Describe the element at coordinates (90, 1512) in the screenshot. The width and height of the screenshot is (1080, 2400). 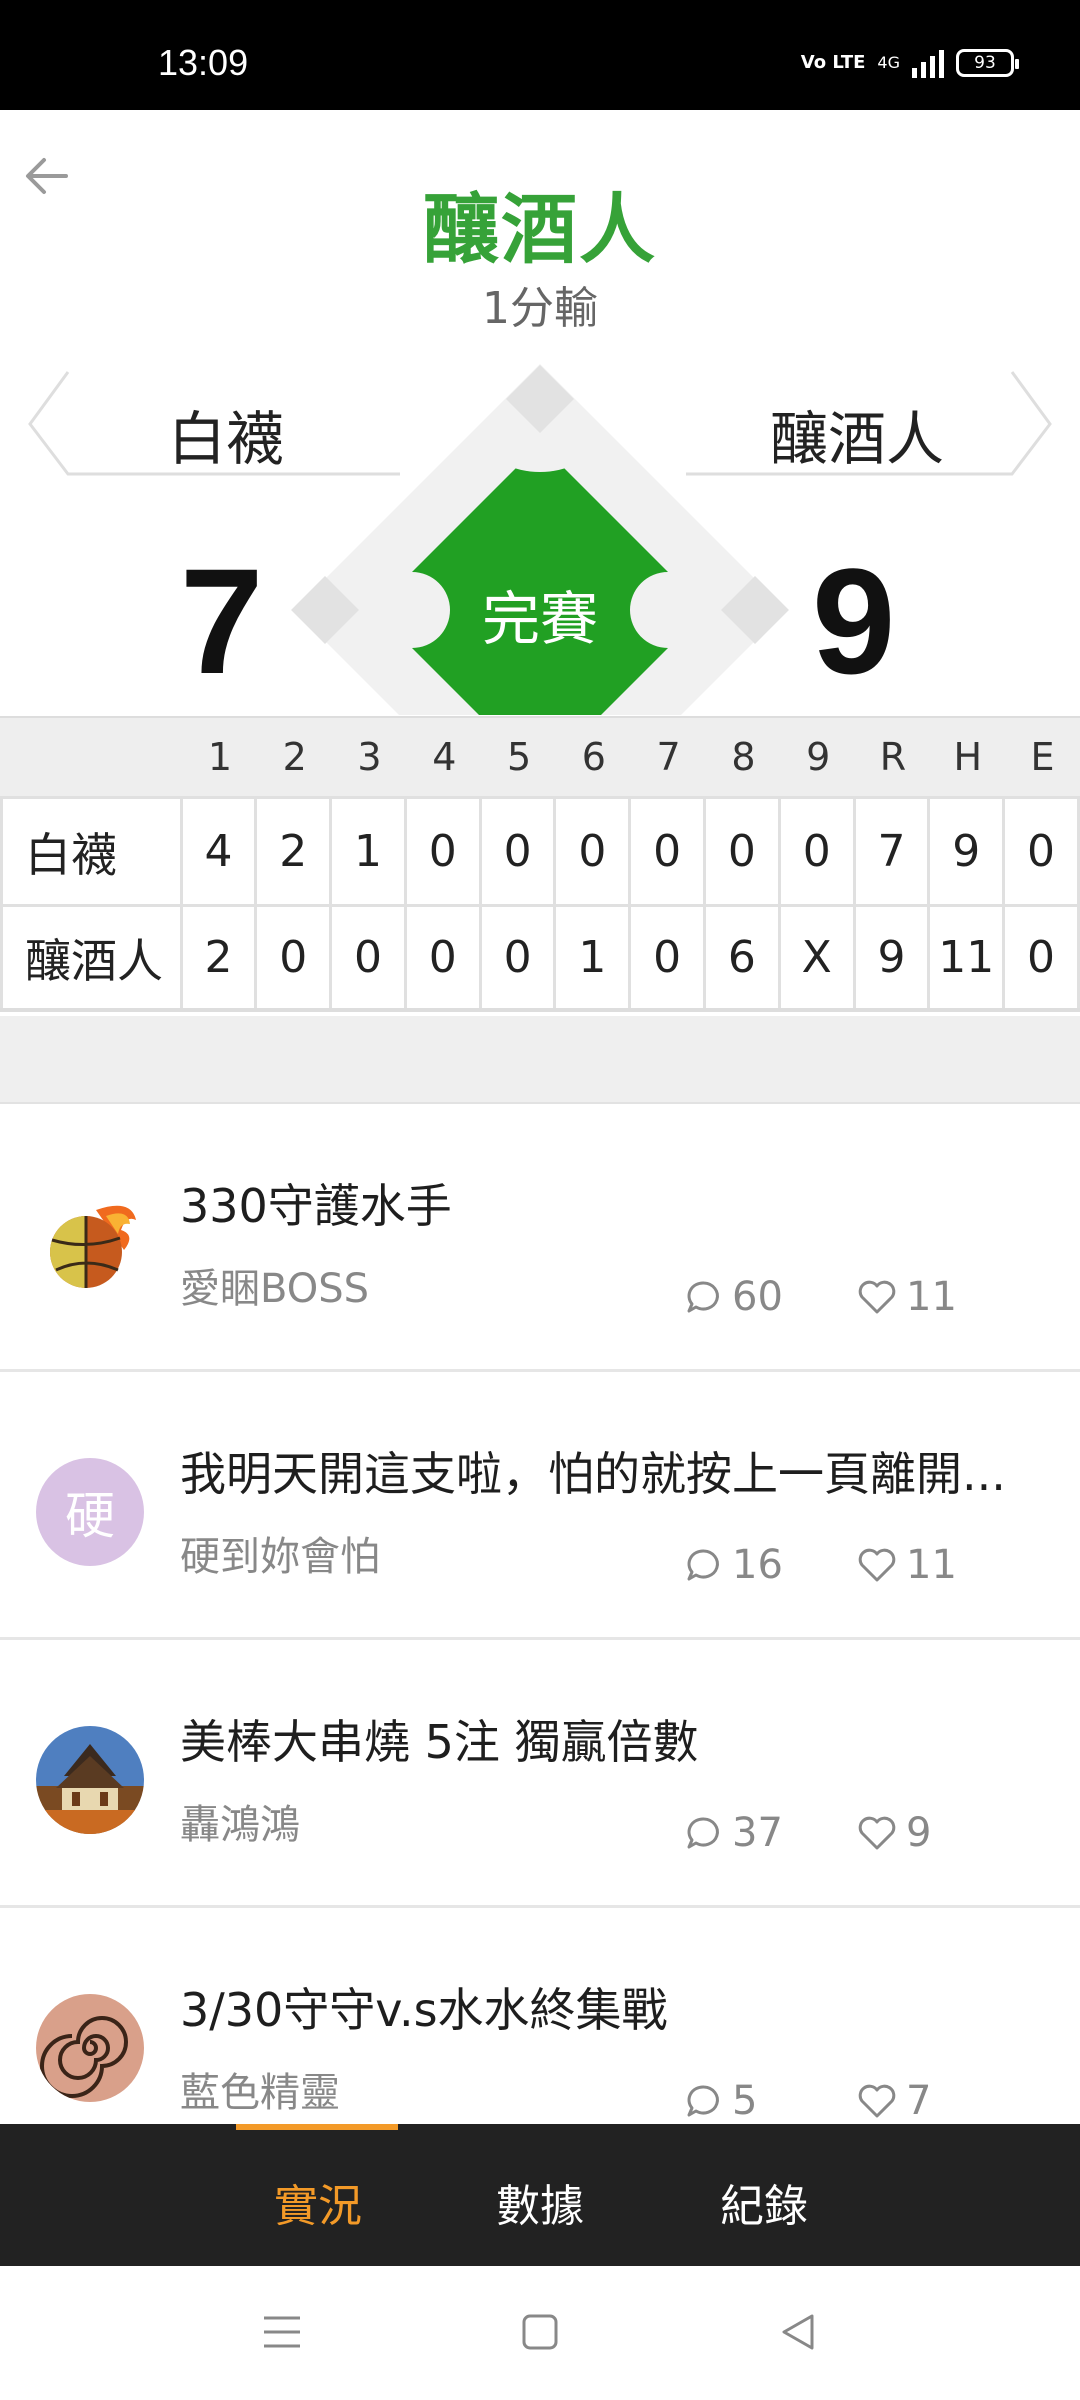
I see `avatar: 硬` at that location.